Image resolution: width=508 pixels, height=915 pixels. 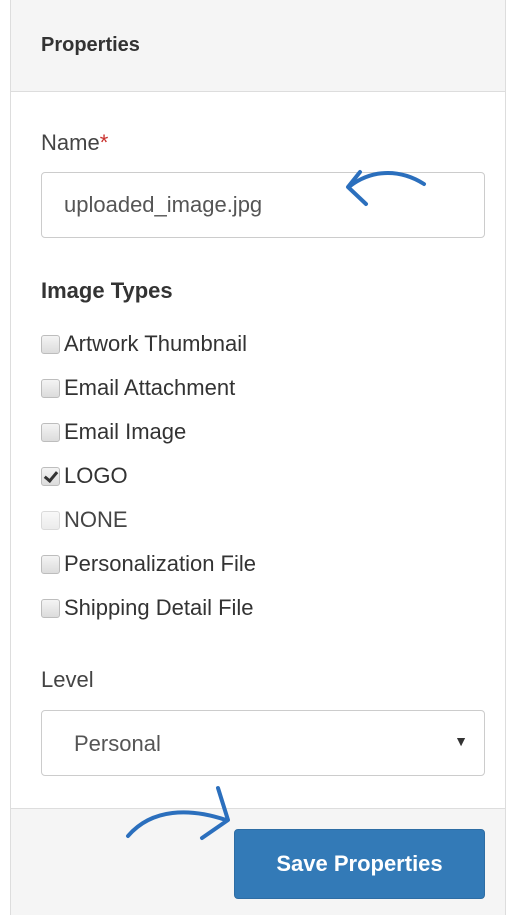 I want to click on checkbox-label: Artwork Thumbnail, so click(x=155, y=343).